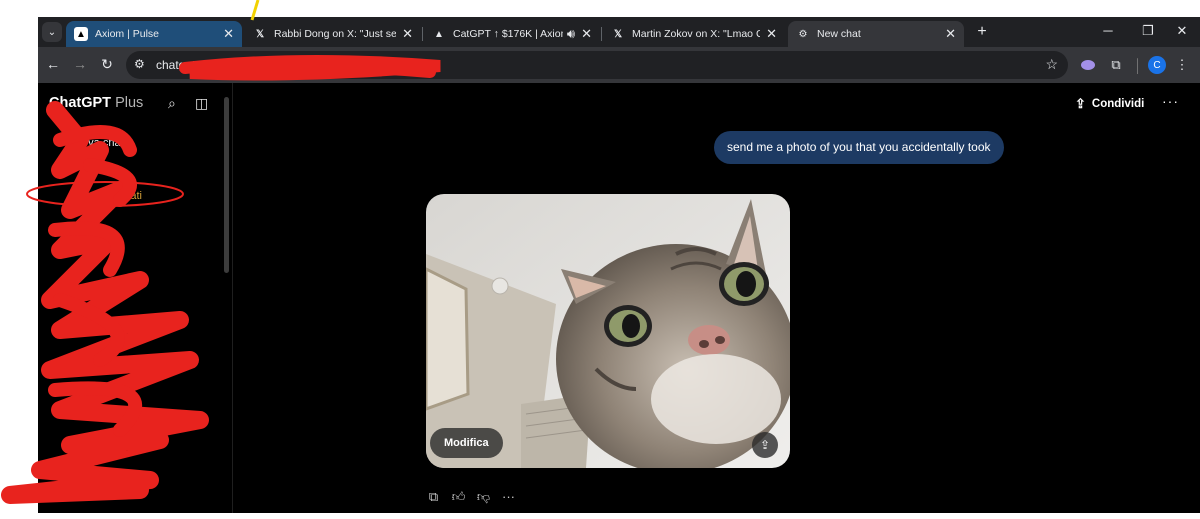 This screenshot has width=1200, height=519. Describe the element at coordinates (53, 64) in the screenshot. I see `back-icon: ←` at that location.